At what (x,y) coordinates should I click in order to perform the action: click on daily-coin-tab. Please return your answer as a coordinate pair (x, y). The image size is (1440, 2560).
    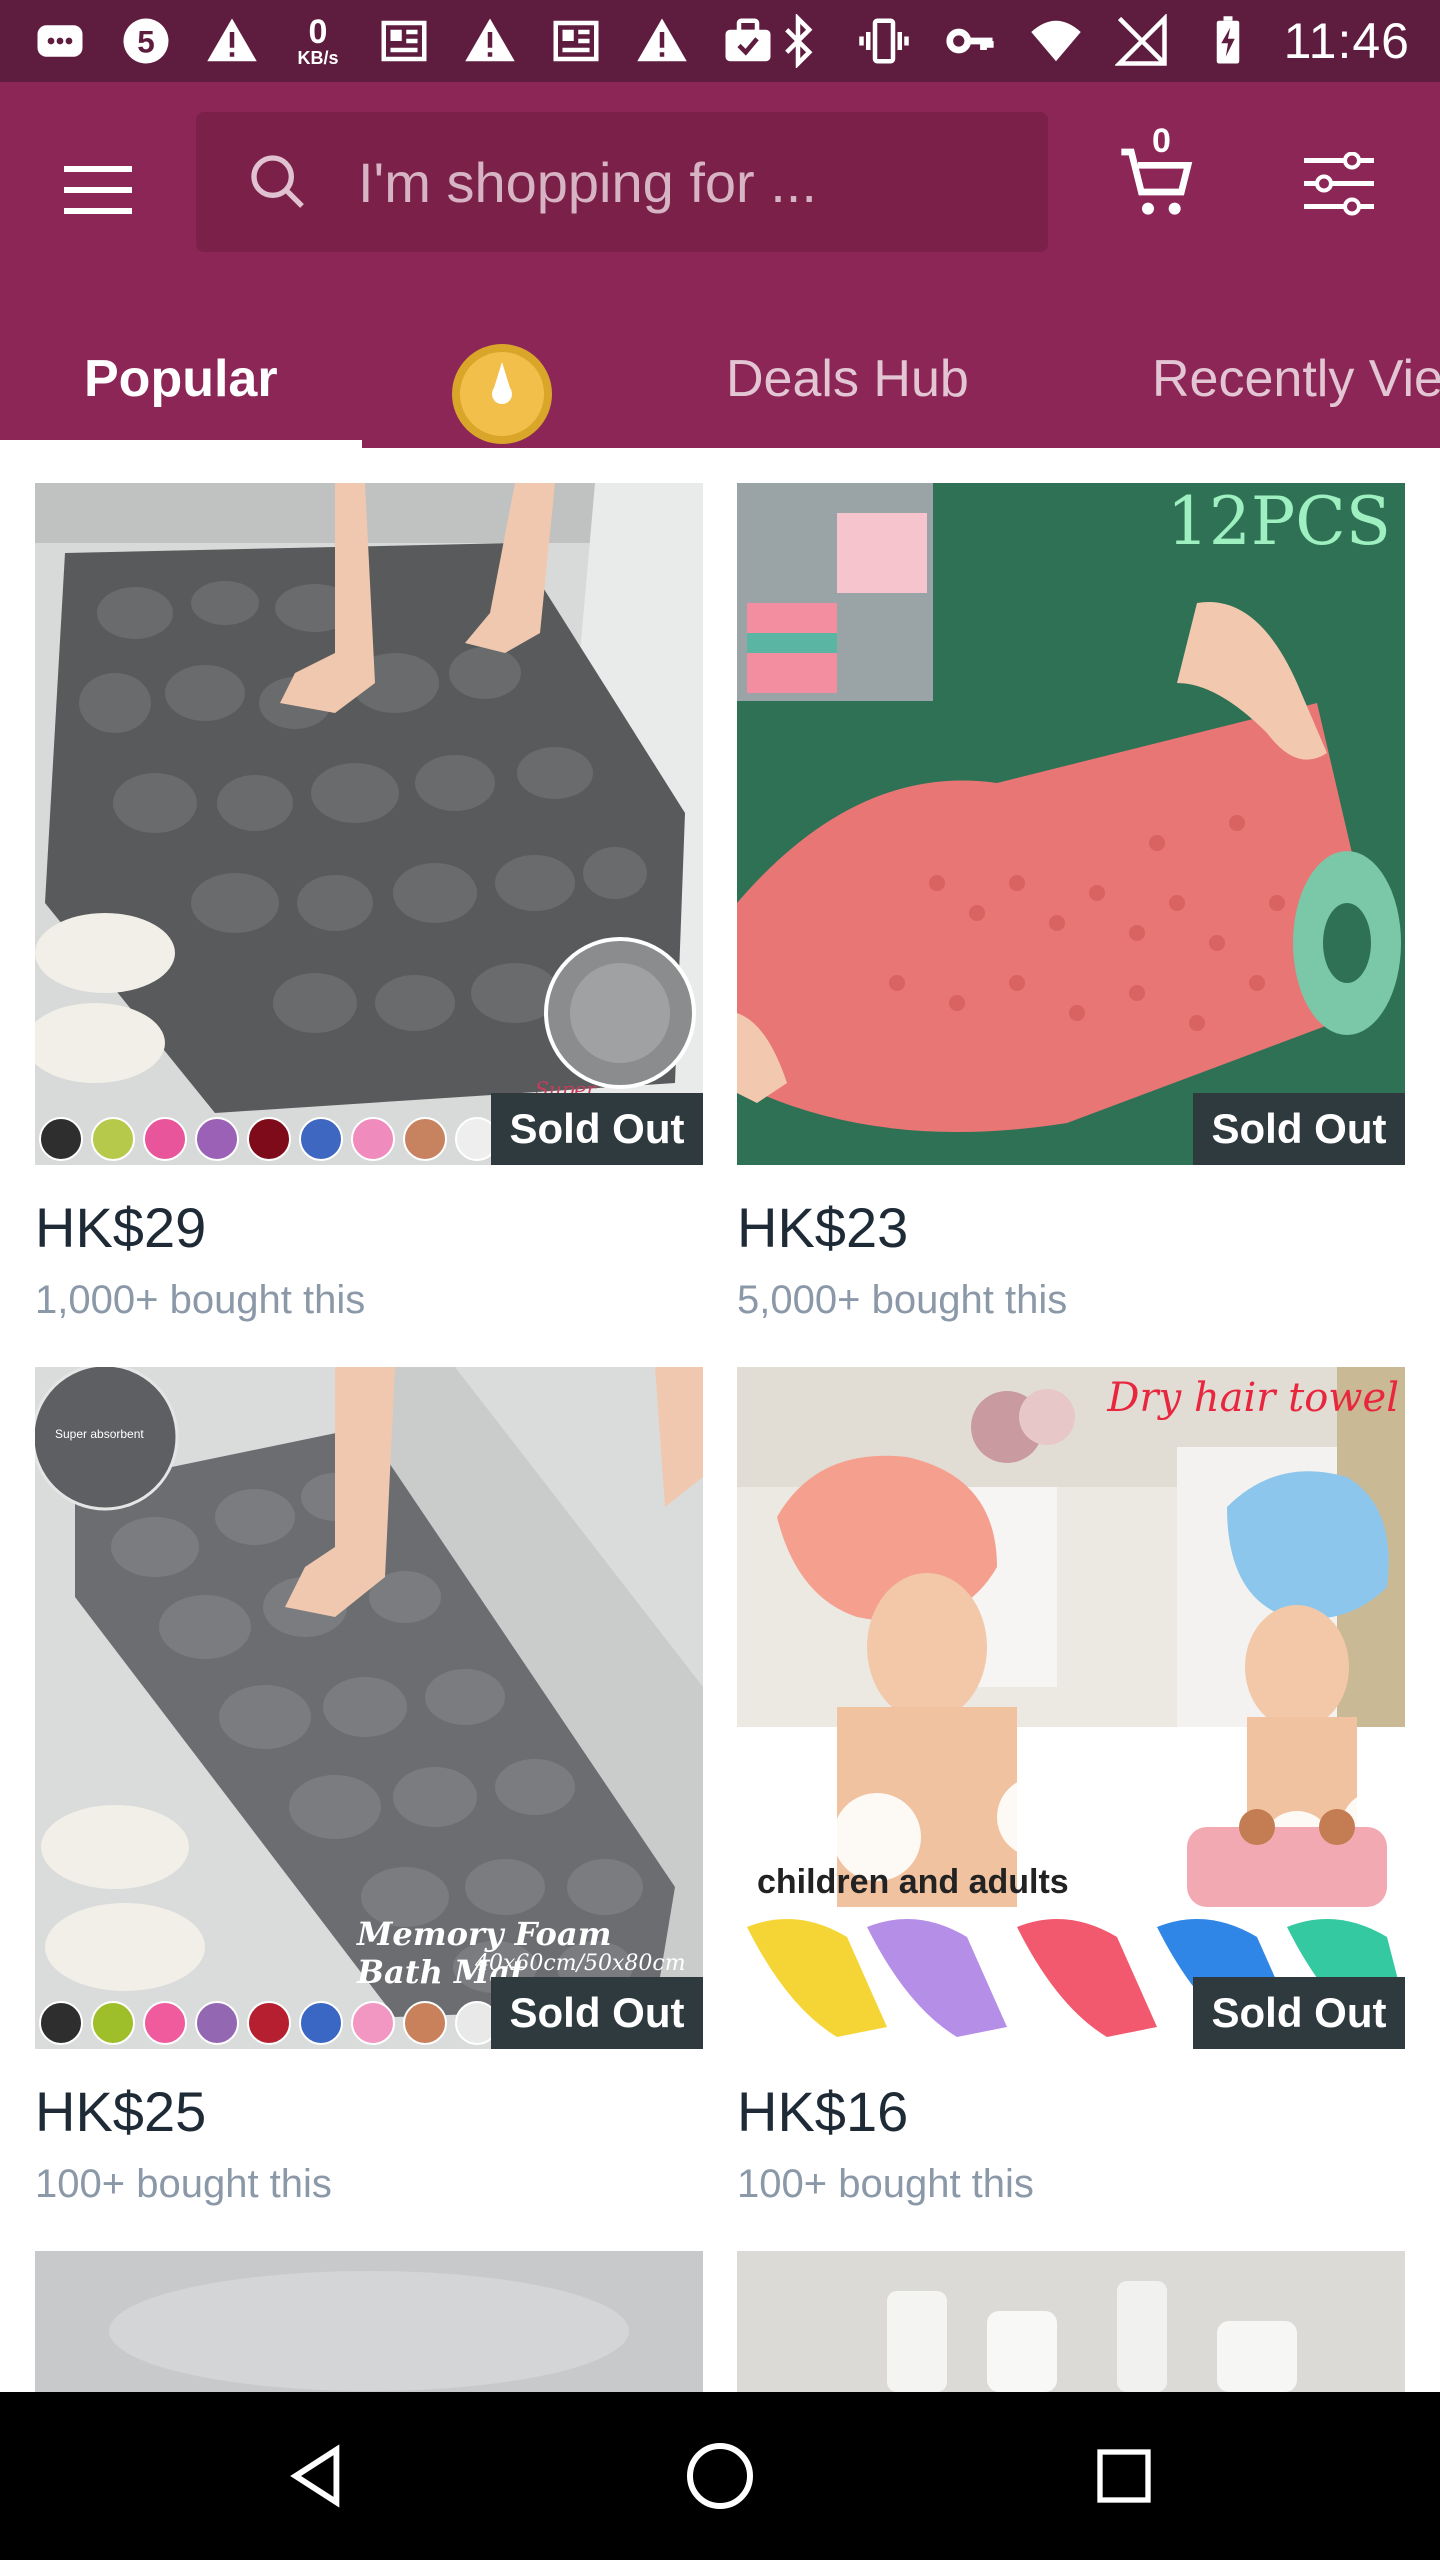
    Looking at the image, I should click on (502, 394).